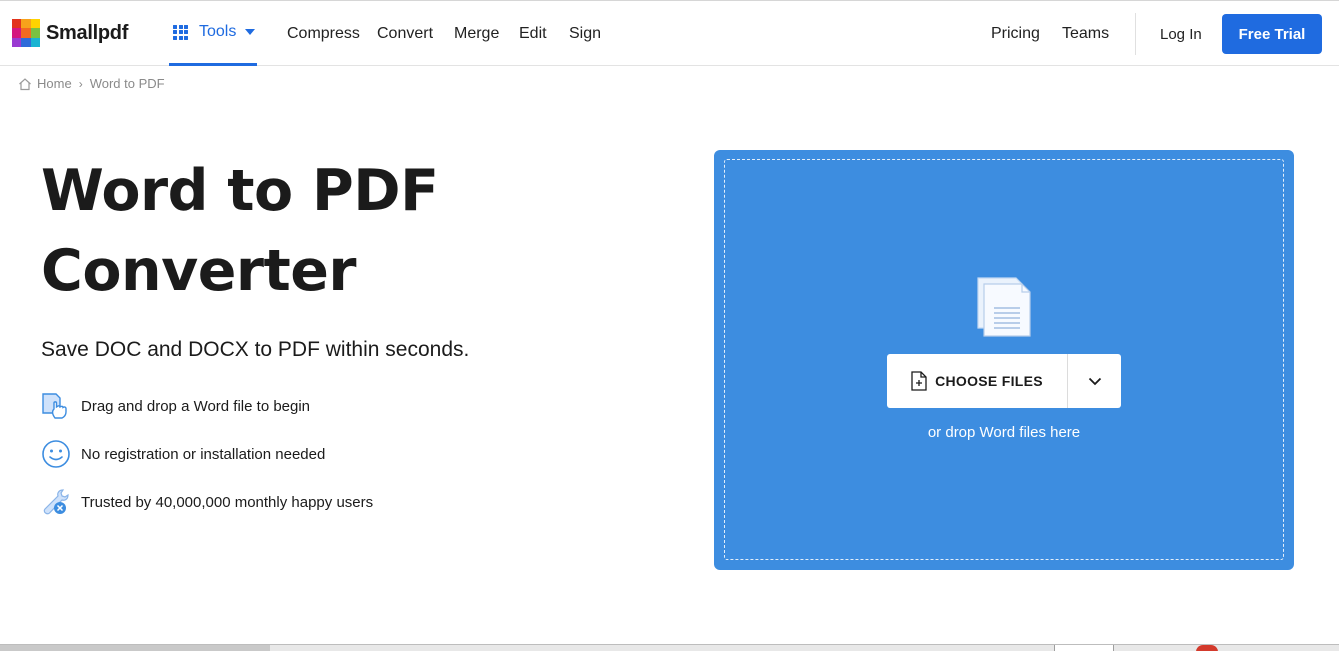 The height and width of the screenshot is (651, 1339). What do you see at coordinates (989, 381) in the screenshot?
I see `choose-files-label: CHOOSE FILES` at bounding box center [989, 381].